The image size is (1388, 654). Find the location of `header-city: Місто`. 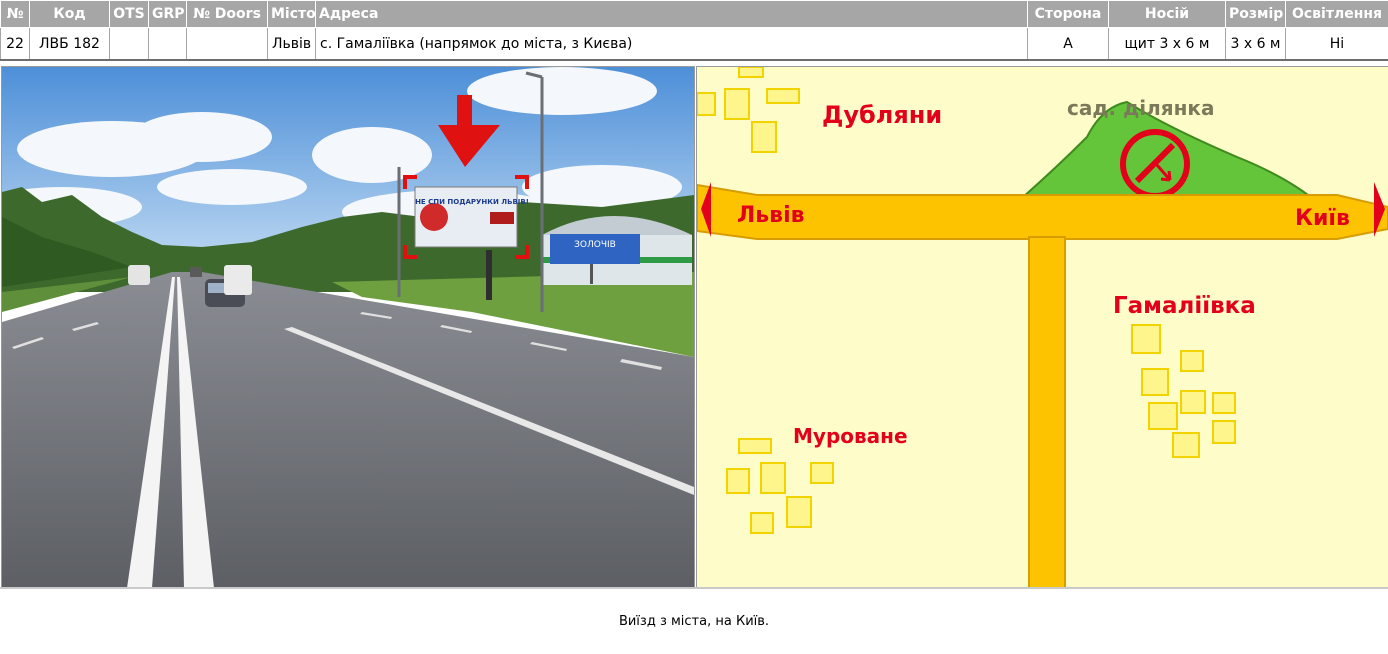

header-city: Місто is located at coordinates (291, 14).